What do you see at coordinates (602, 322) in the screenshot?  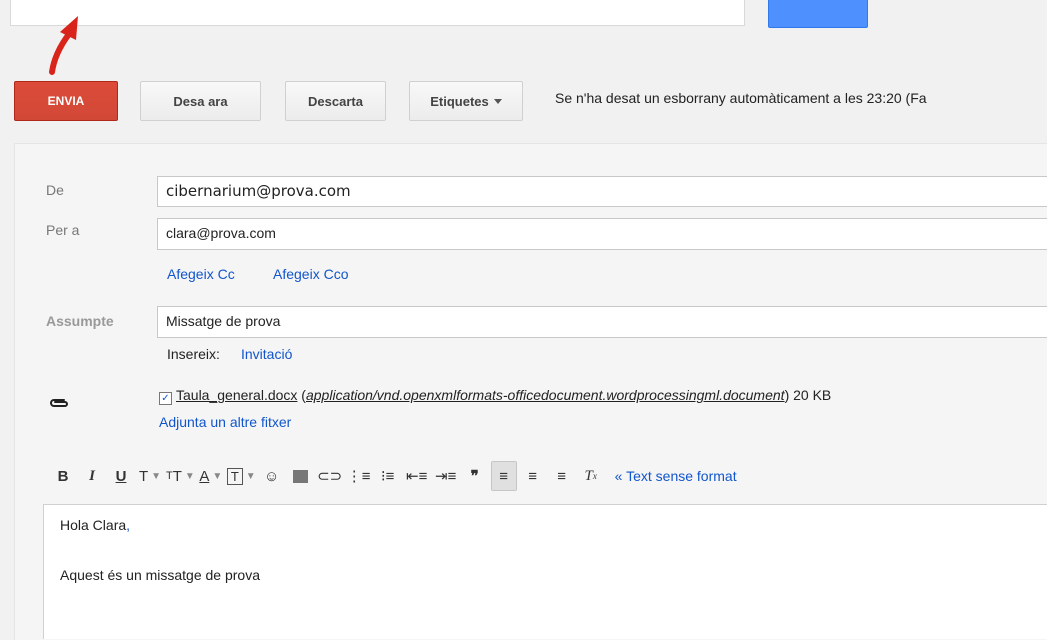 I see `subject-field: Missatge de prova` at bounding box center [602, 322].